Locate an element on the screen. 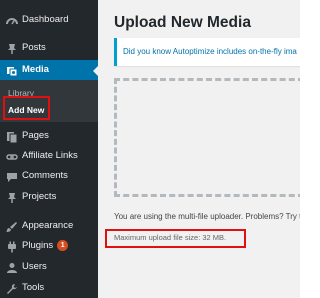 This screenshot has width=320, height=298. sidebar-item-posts: Posts is located at coordinates (49, 49).